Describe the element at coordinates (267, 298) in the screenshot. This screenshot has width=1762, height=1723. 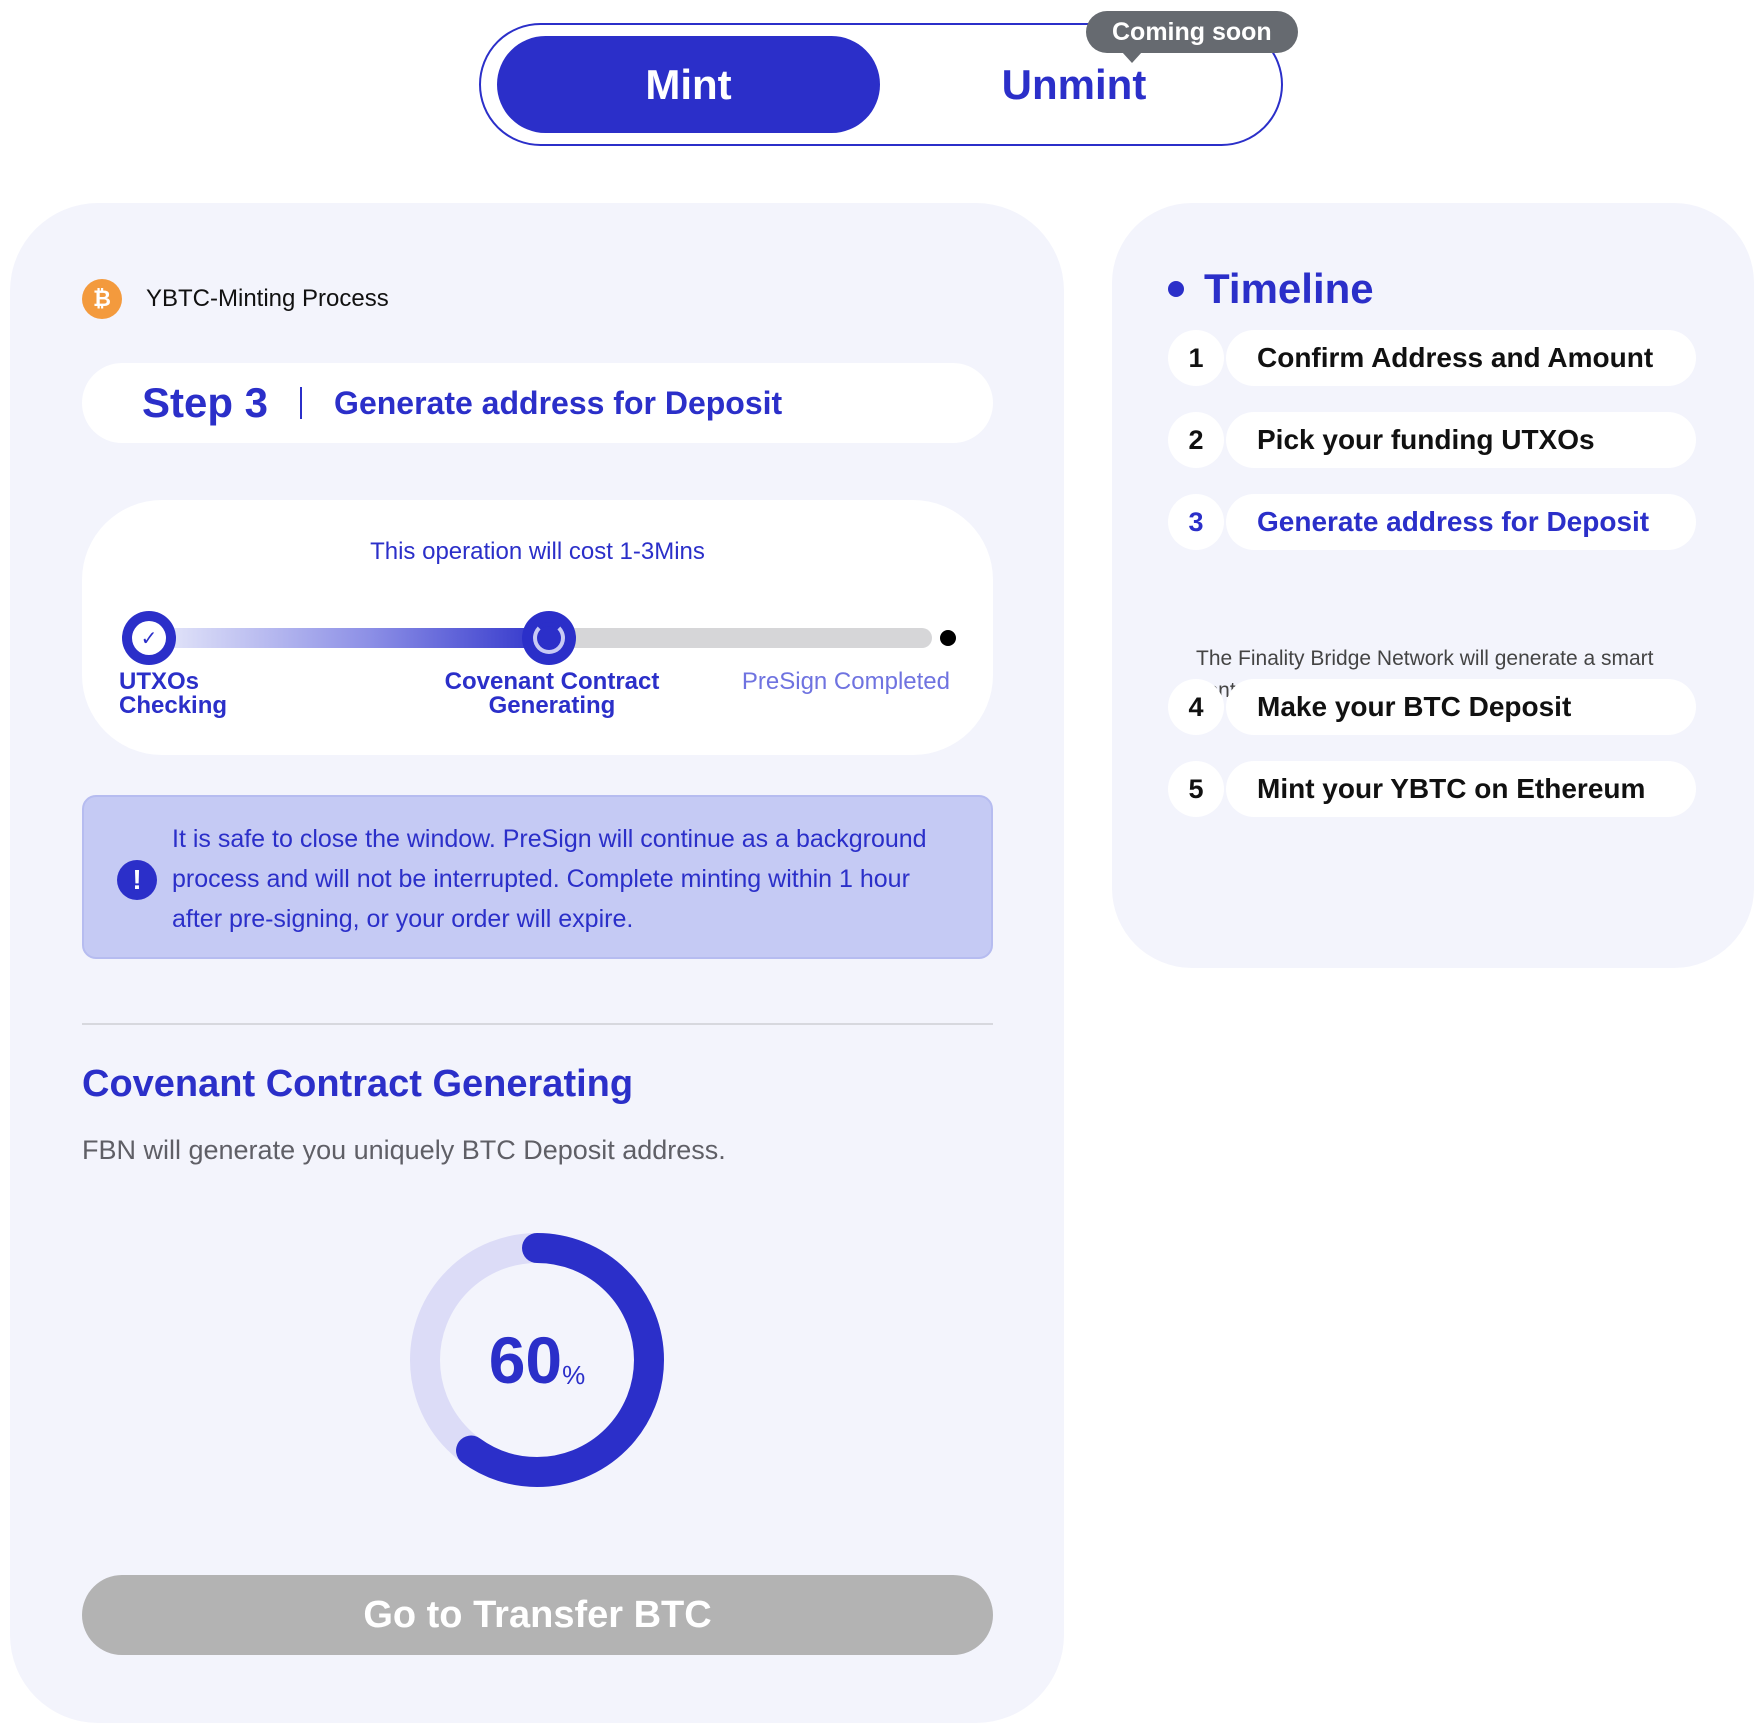
I see `process-title: YBTC-Minting Process` at that location.